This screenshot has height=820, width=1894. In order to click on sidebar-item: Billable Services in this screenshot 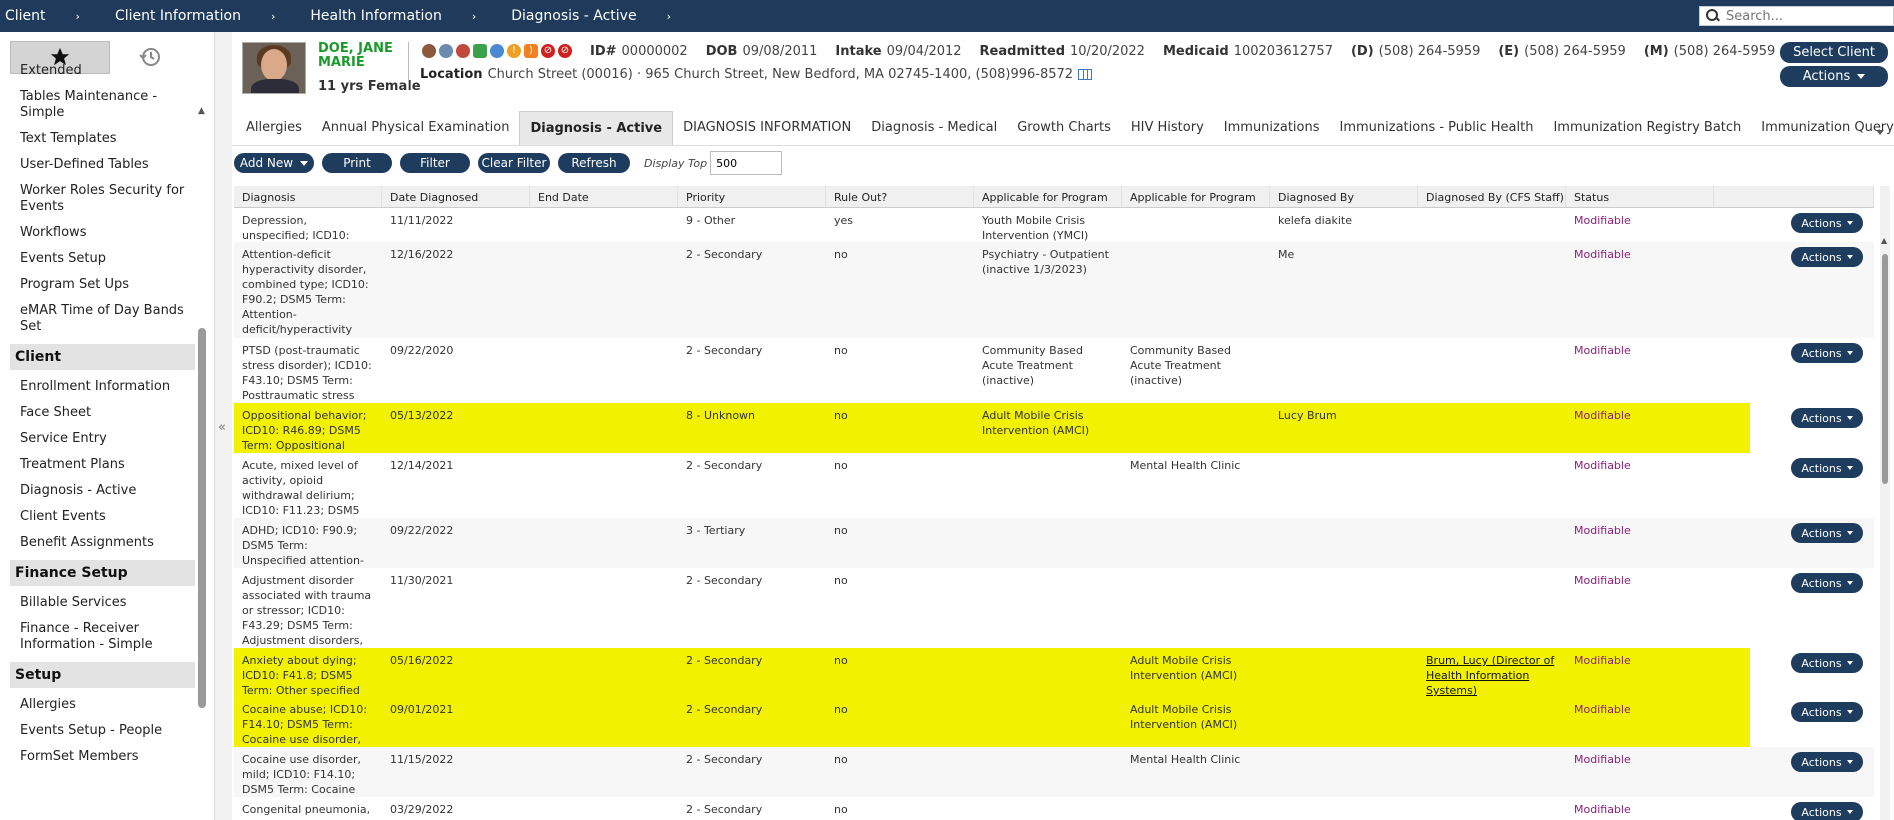, I will do `click(102, 603)`.